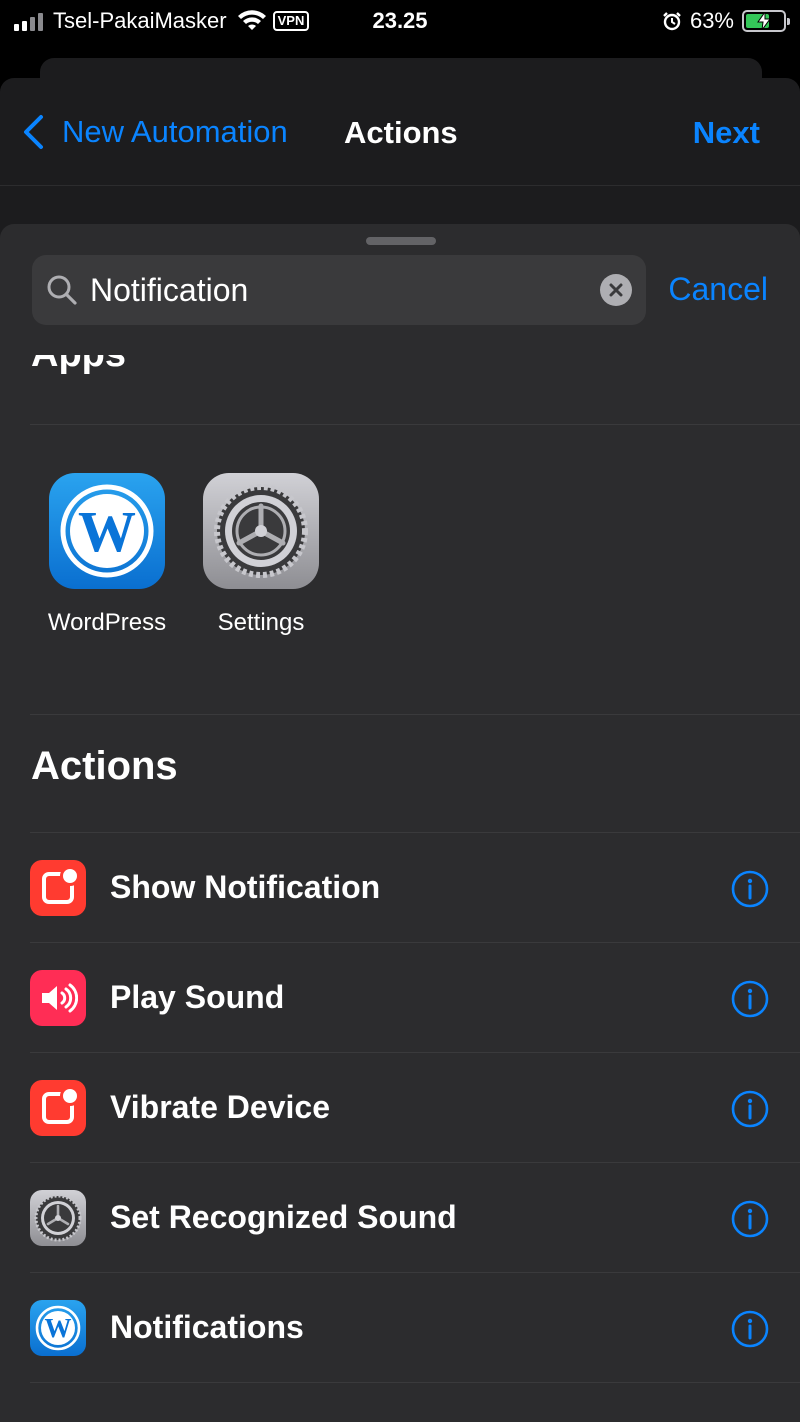 This screenshot has height=1422, width=800. I want to click on action-row-show-notification: Show Notification, so click(400, 888).